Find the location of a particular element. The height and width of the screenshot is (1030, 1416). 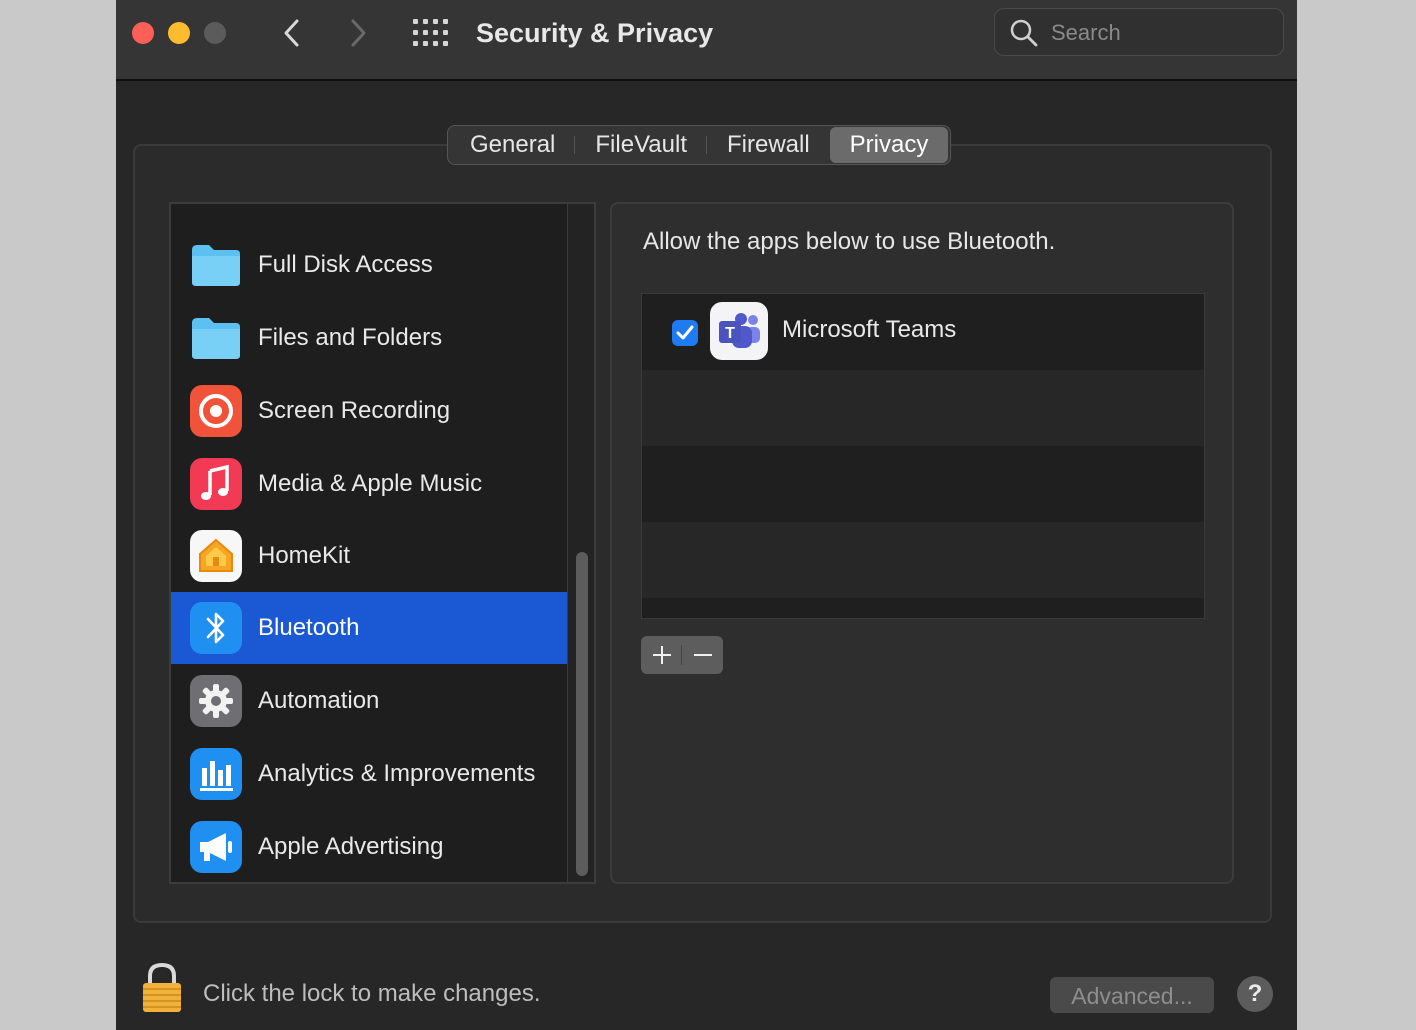

sidebar-item-automation: Automation is located at coordinates (369, 701).